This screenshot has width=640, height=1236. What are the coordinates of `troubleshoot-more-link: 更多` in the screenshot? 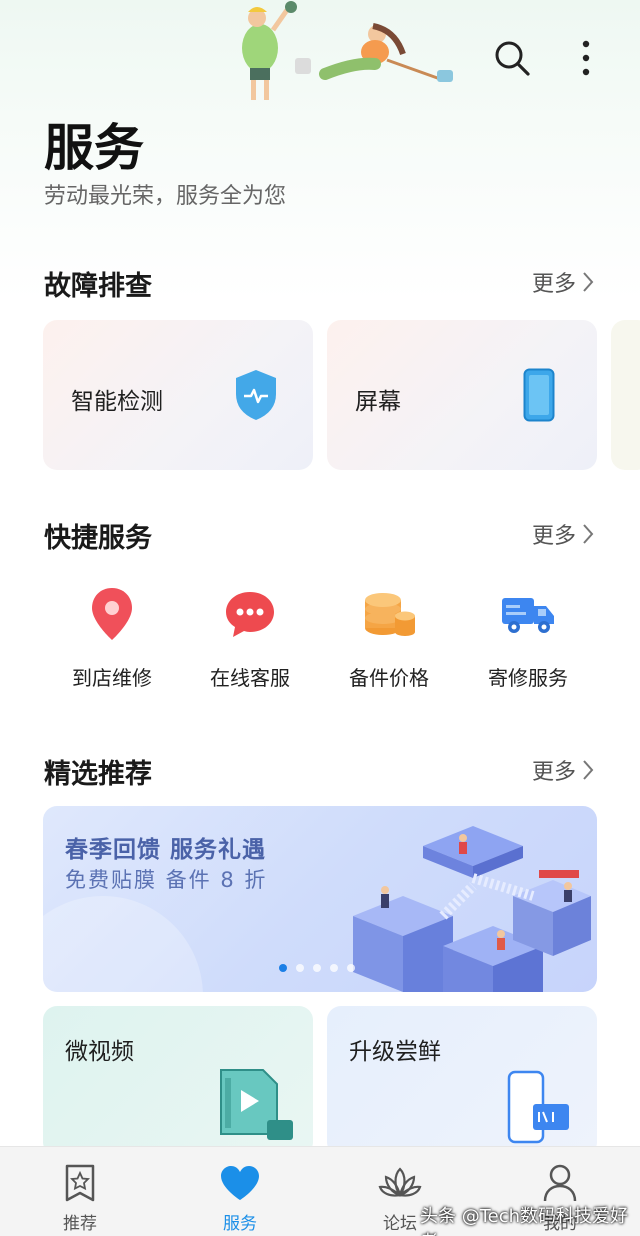 It's located at (563, 282).